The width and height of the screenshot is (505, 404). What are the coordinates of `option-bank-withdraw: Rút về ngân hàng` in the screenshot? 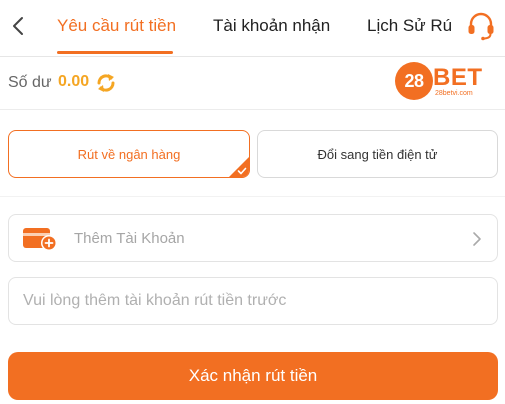 It's located at (129, 154).